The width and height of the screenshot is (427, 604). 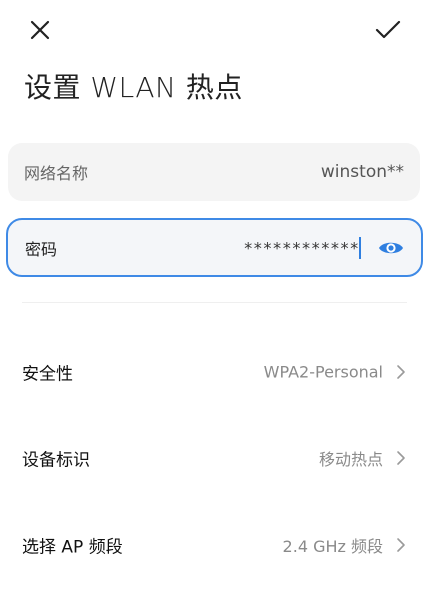 I want to click on check-icon, so click(x=388, y=29).